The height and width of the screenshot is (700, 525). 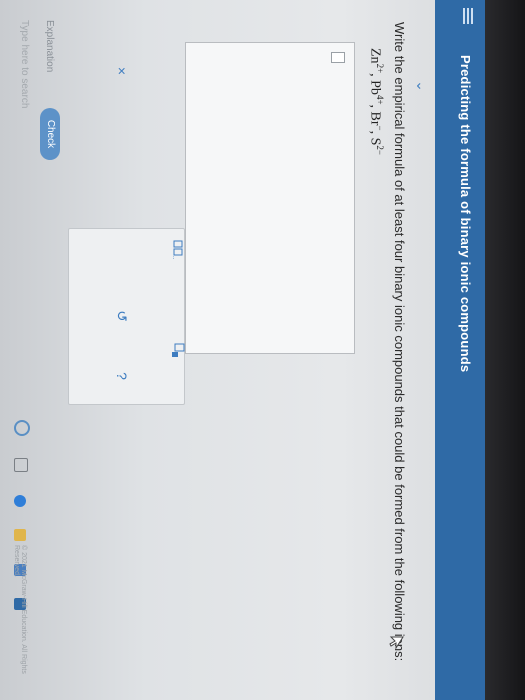 I want to click on chevron-down-icon: ⌄, so click(x=422, y=86).